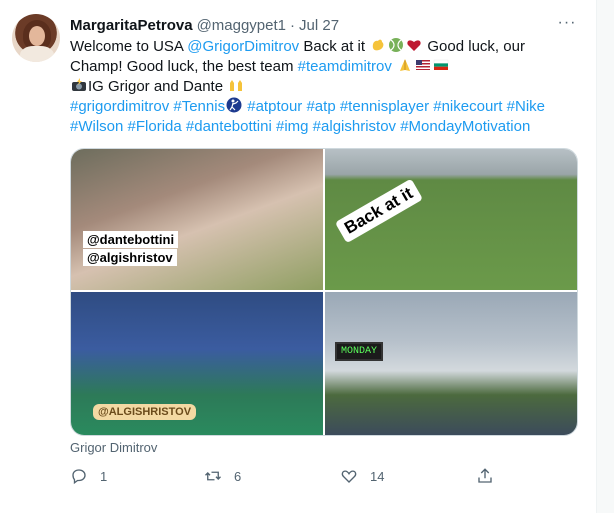  Describe the element at coordinates (320, 106) in the screenshot. I see `hashtag-link: #atp` at that location.